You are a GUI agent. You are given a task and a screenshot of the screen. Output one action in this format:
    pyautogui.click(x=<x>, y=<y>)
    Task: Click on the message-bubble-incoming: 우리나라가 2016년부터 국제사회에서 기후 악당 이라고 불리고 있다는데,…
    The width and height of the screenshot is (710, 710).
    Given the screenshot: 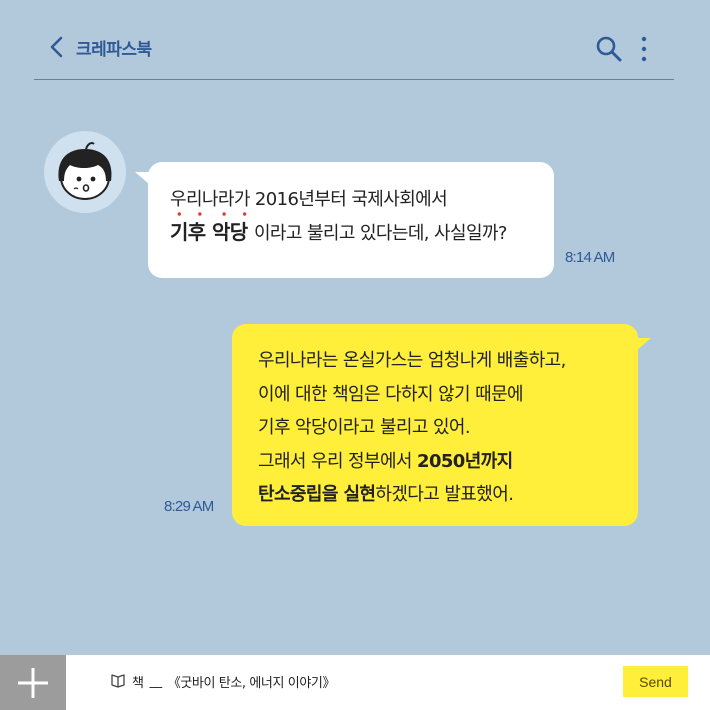 What is the action you would take?
    pyautogui.click(x=344, y=220)
    